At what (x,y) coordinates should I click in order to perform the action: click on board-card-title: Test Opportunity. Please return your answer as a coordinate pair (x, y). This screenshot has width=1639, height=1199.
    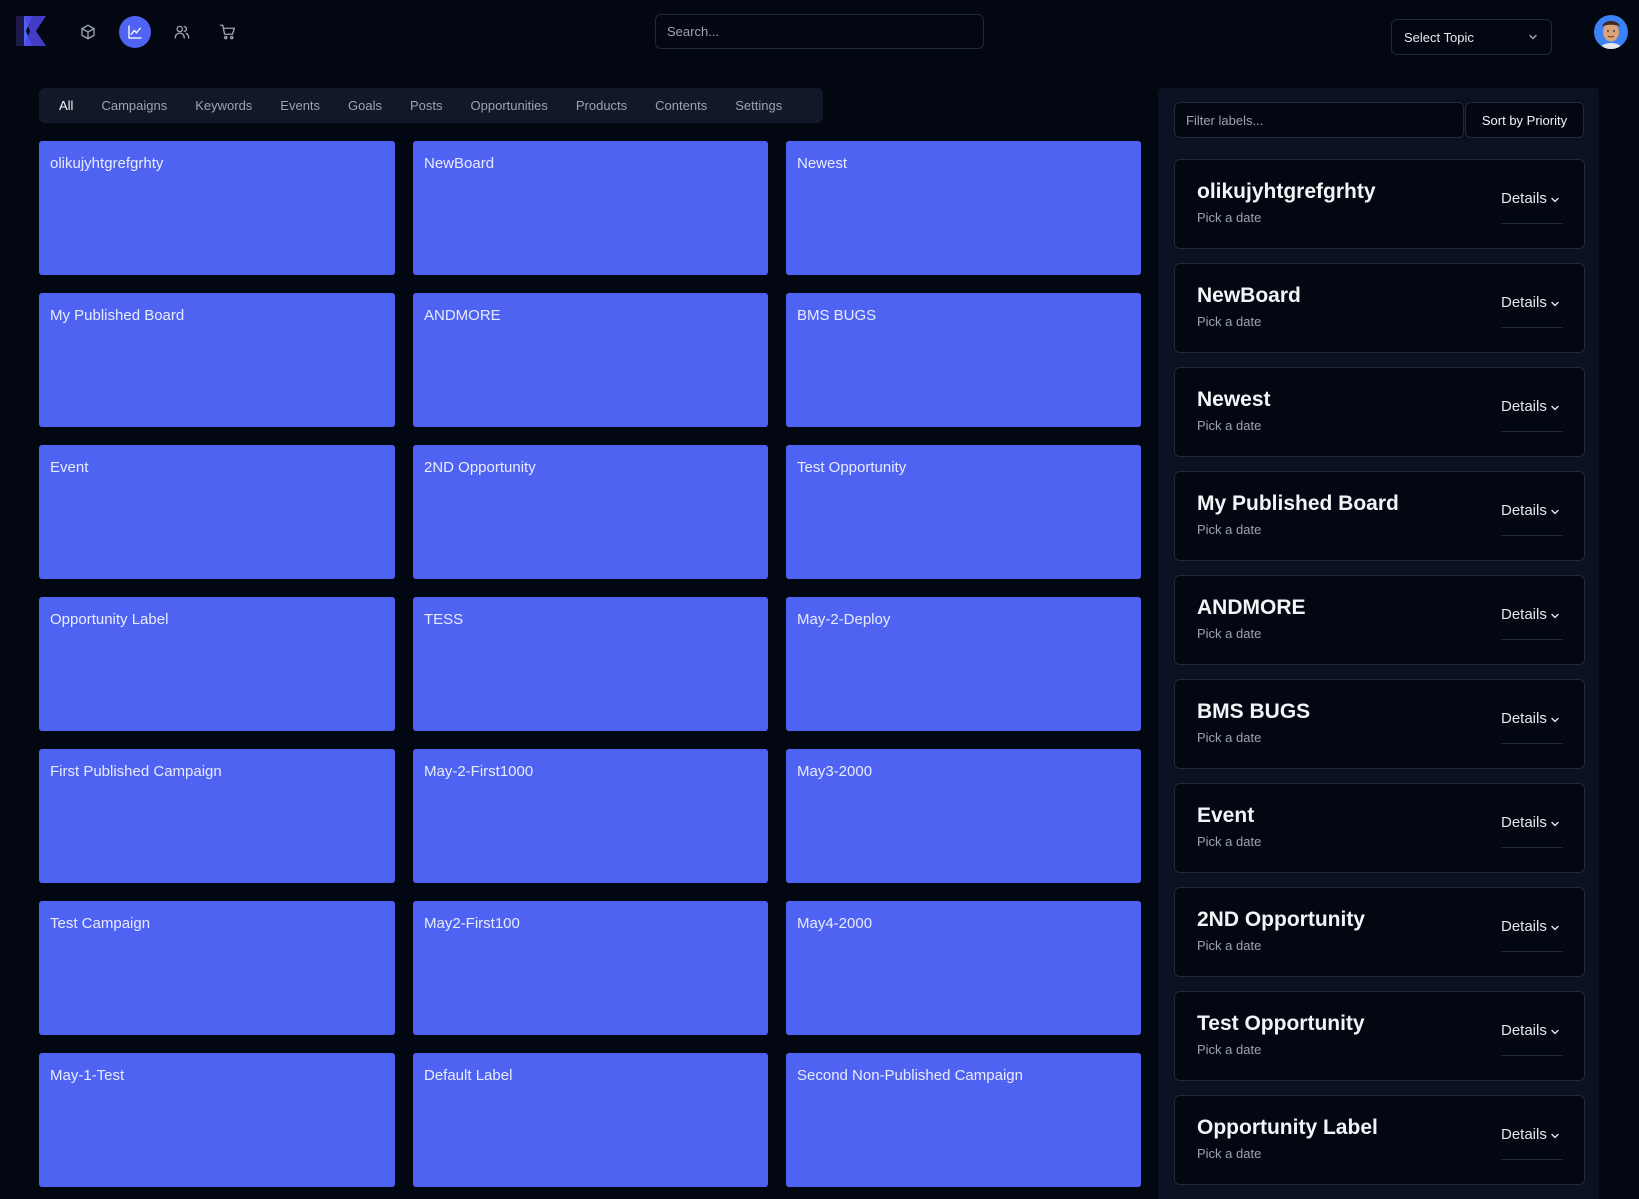
    Looking at the image, I should click on (852, 467).